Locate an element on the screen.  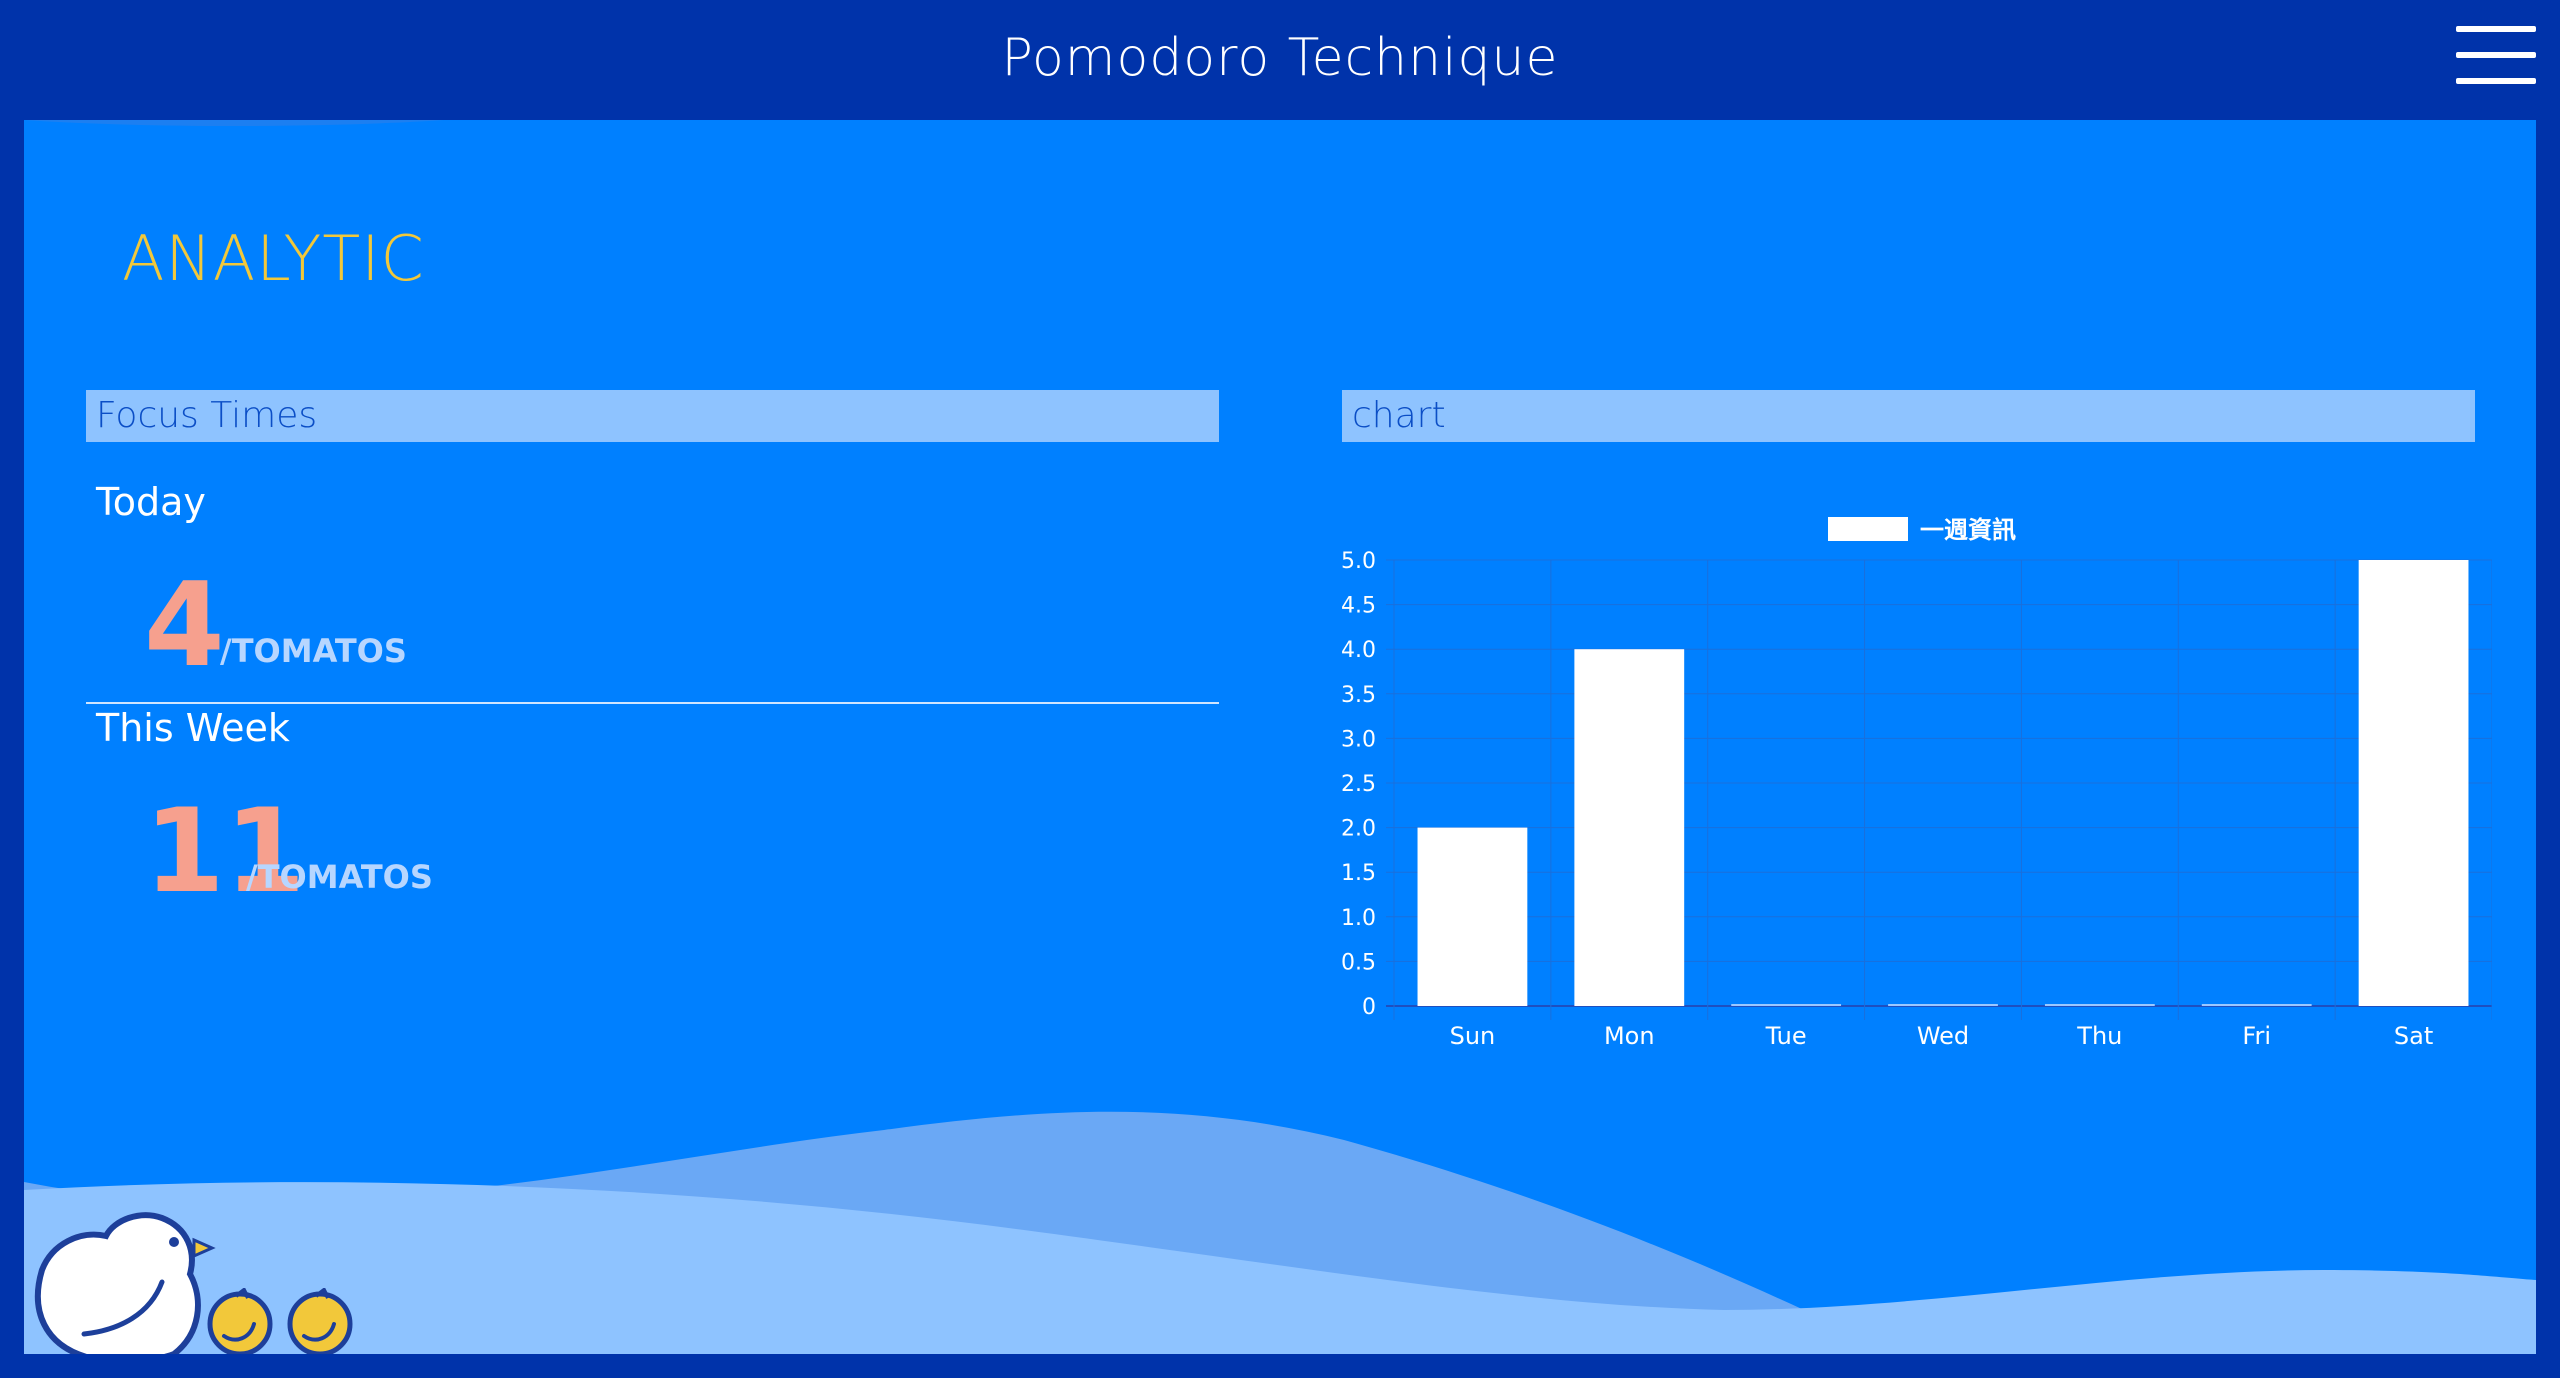
legend-swatch is located at coordinates (1868, 529).